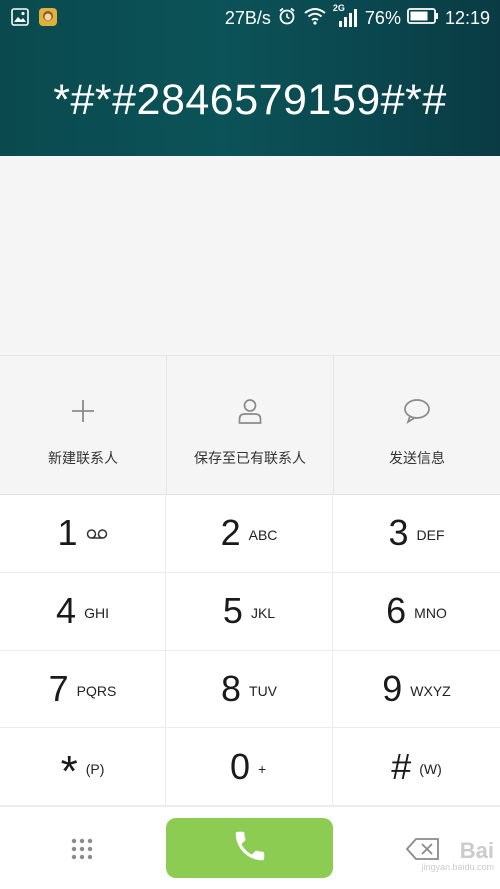 Image resolution: width=500 pixels, height=889 pixels. What do you see at coordinates (83, 611) in the screenshot?
I see `key-4: 4 GHI` at bounding box center [83, 611].